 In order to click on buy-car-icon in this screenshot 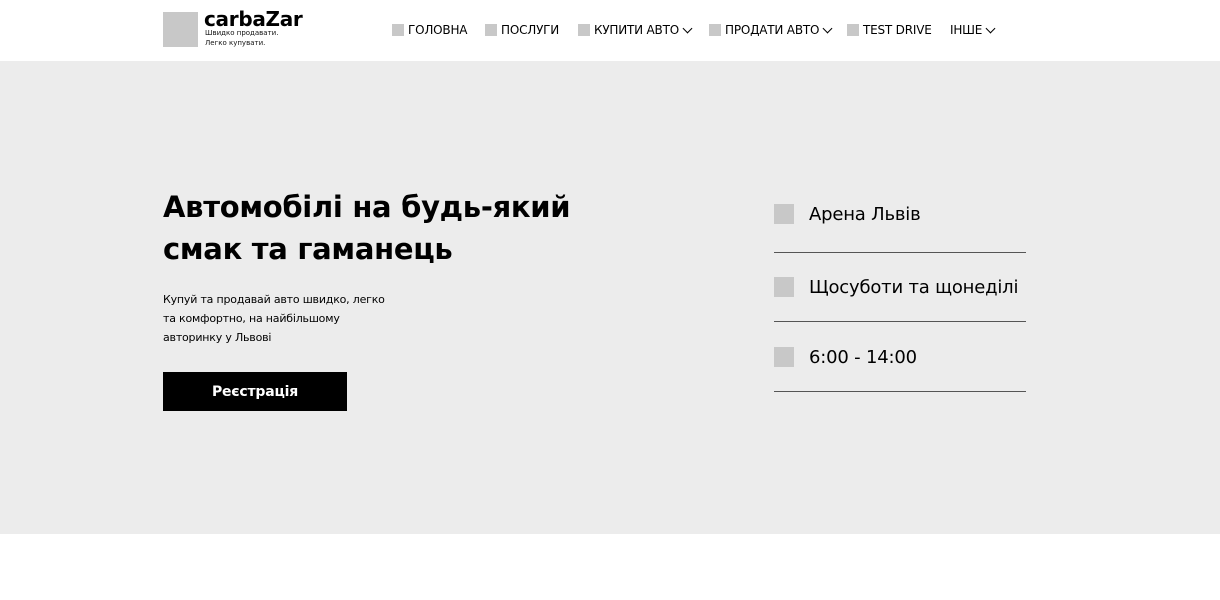, I will do `click(584, 30)`.